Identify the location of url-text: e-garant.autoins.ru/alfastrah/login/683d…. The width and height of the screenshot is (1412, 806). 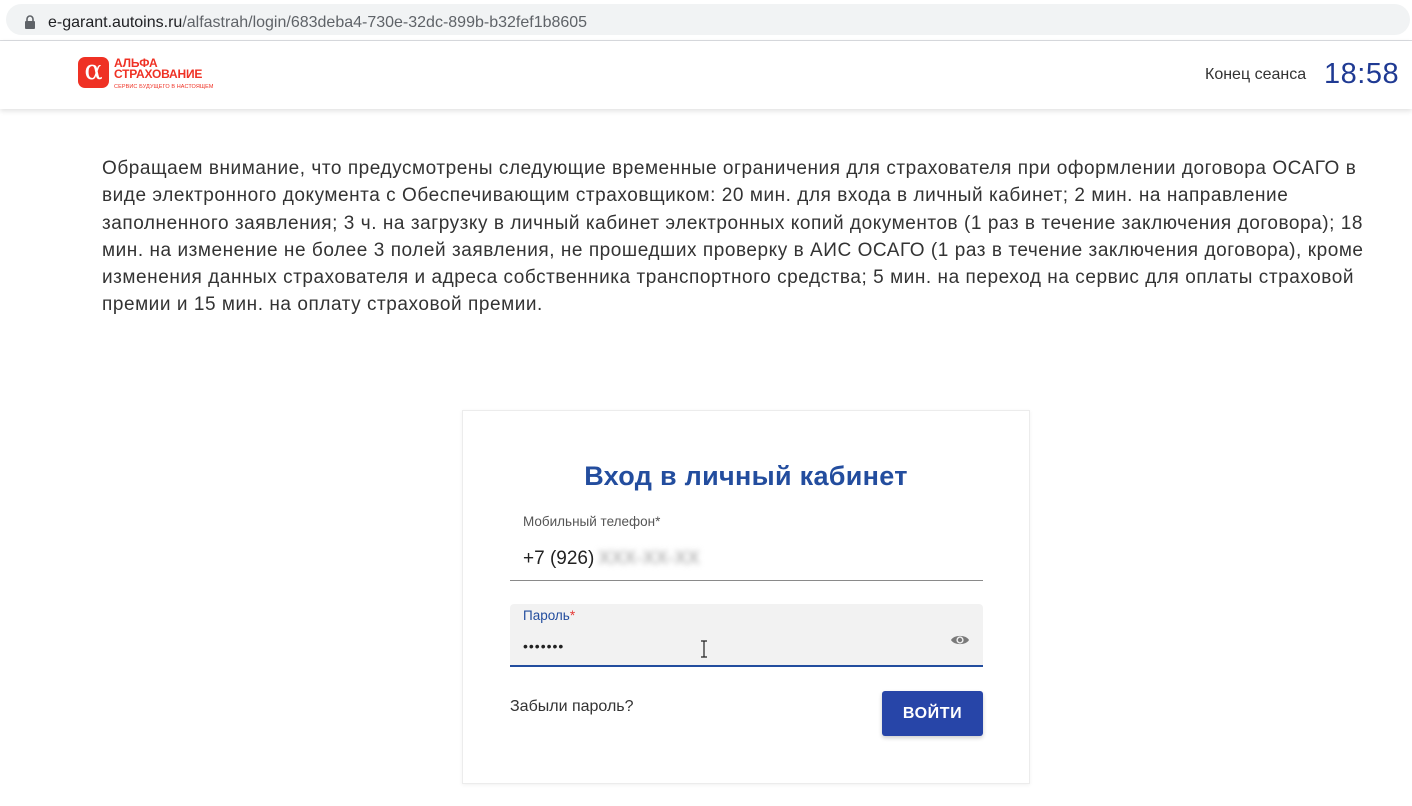
(317, 23).